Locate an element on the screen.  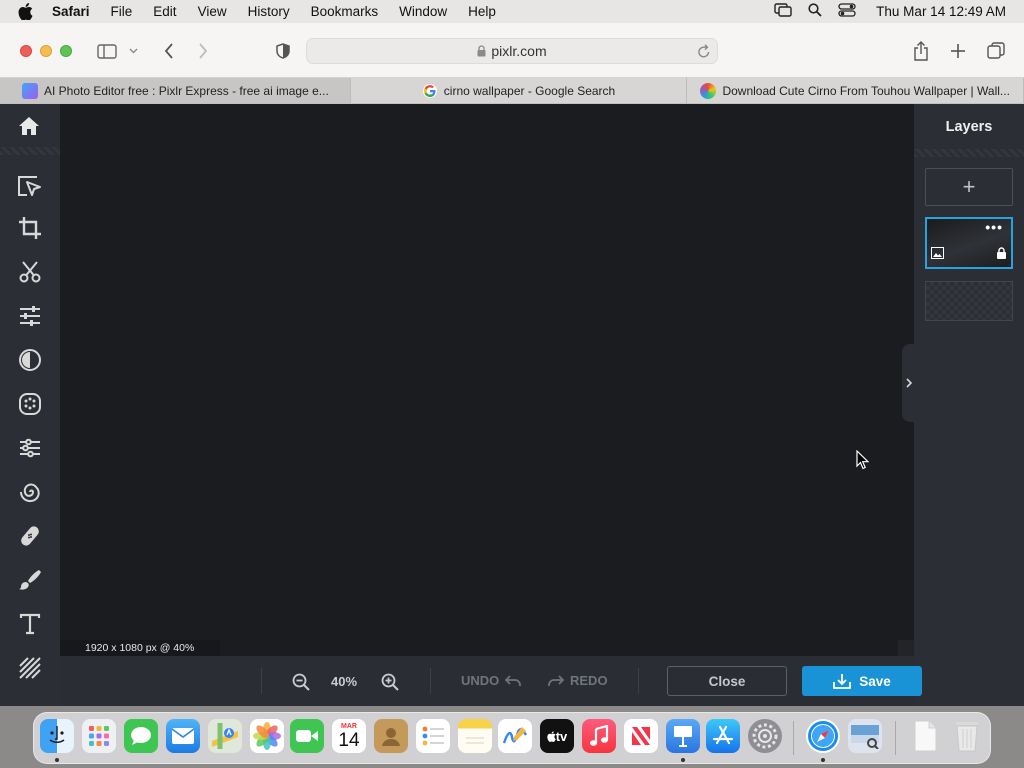
messages-icon is located at coordinates (141, 736).